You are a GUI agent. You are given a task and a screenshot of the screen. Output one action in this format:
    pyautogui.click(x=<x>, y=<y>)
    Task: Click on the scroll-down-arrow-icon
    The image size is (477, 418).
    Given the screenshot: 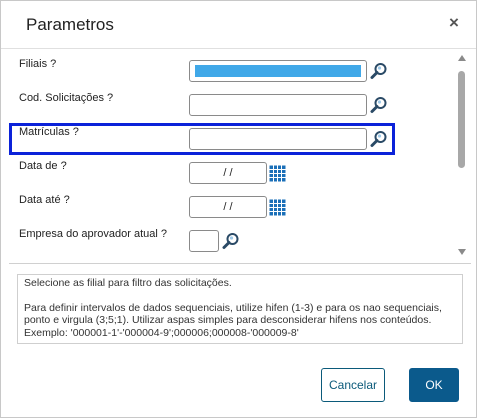 What is the action you would take?
    pyautogui.click(x=462, y=252)
    